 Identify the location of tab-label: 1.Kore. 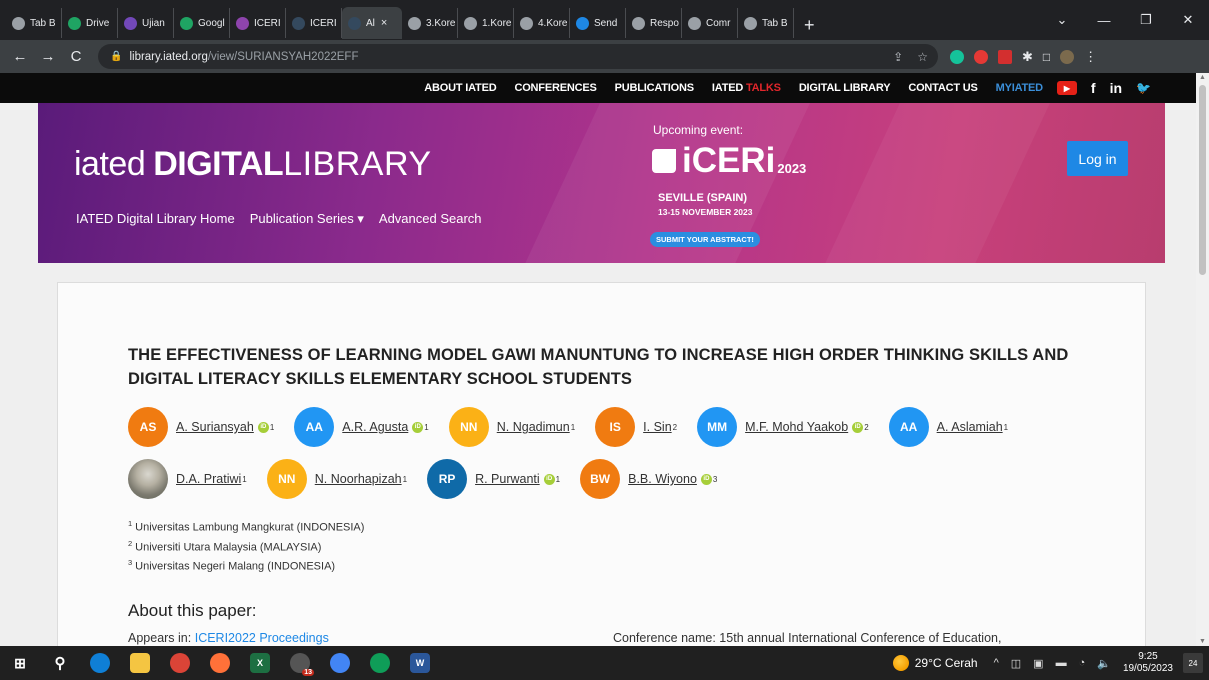
(497, 23).